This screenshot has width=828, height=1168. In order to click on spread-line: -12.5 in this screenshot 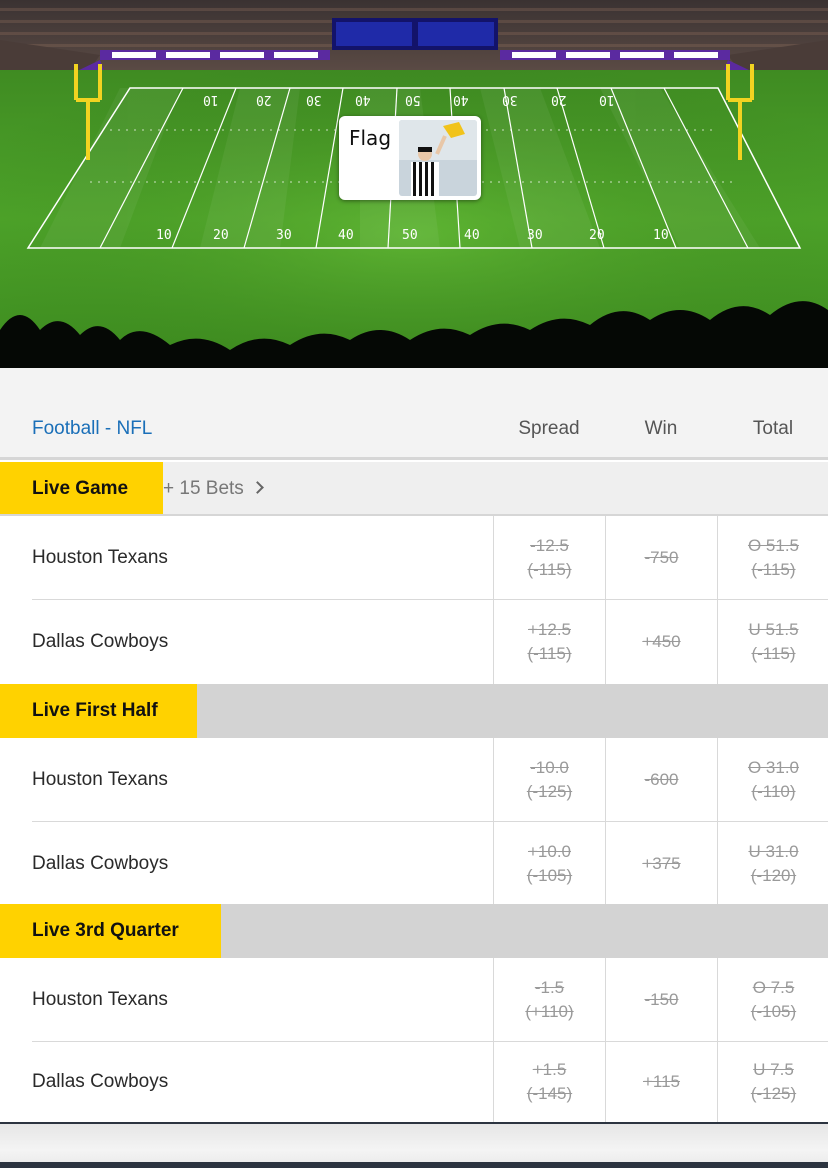, I will do `click(549, 545)`.